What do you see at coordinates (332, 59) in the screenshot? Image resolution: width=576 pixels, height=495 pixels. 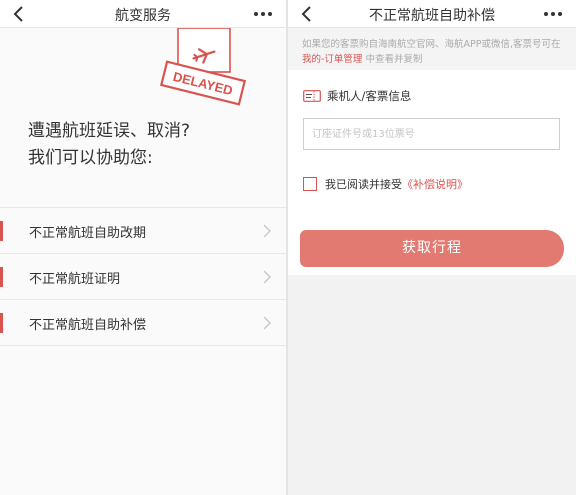 I see `order-management-link: 我的-订单管理` at bounding box center [332, 59].